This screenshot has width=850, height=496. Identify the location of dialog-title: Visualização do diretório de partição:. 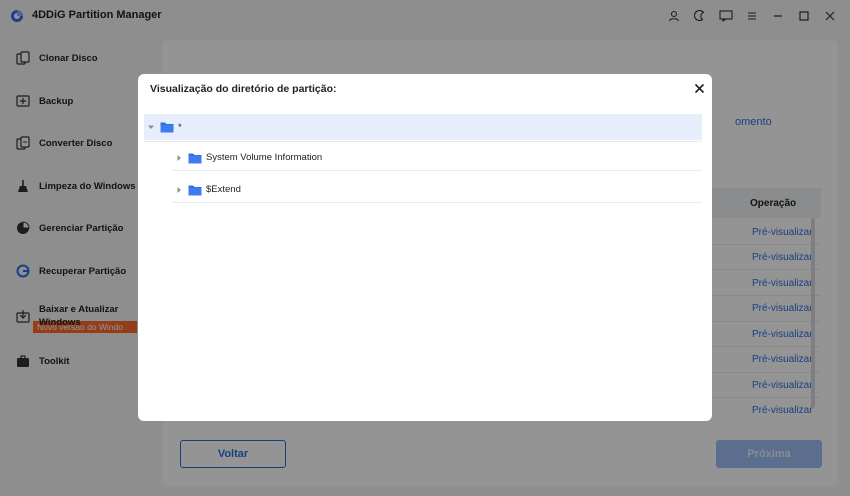
(243, 89).